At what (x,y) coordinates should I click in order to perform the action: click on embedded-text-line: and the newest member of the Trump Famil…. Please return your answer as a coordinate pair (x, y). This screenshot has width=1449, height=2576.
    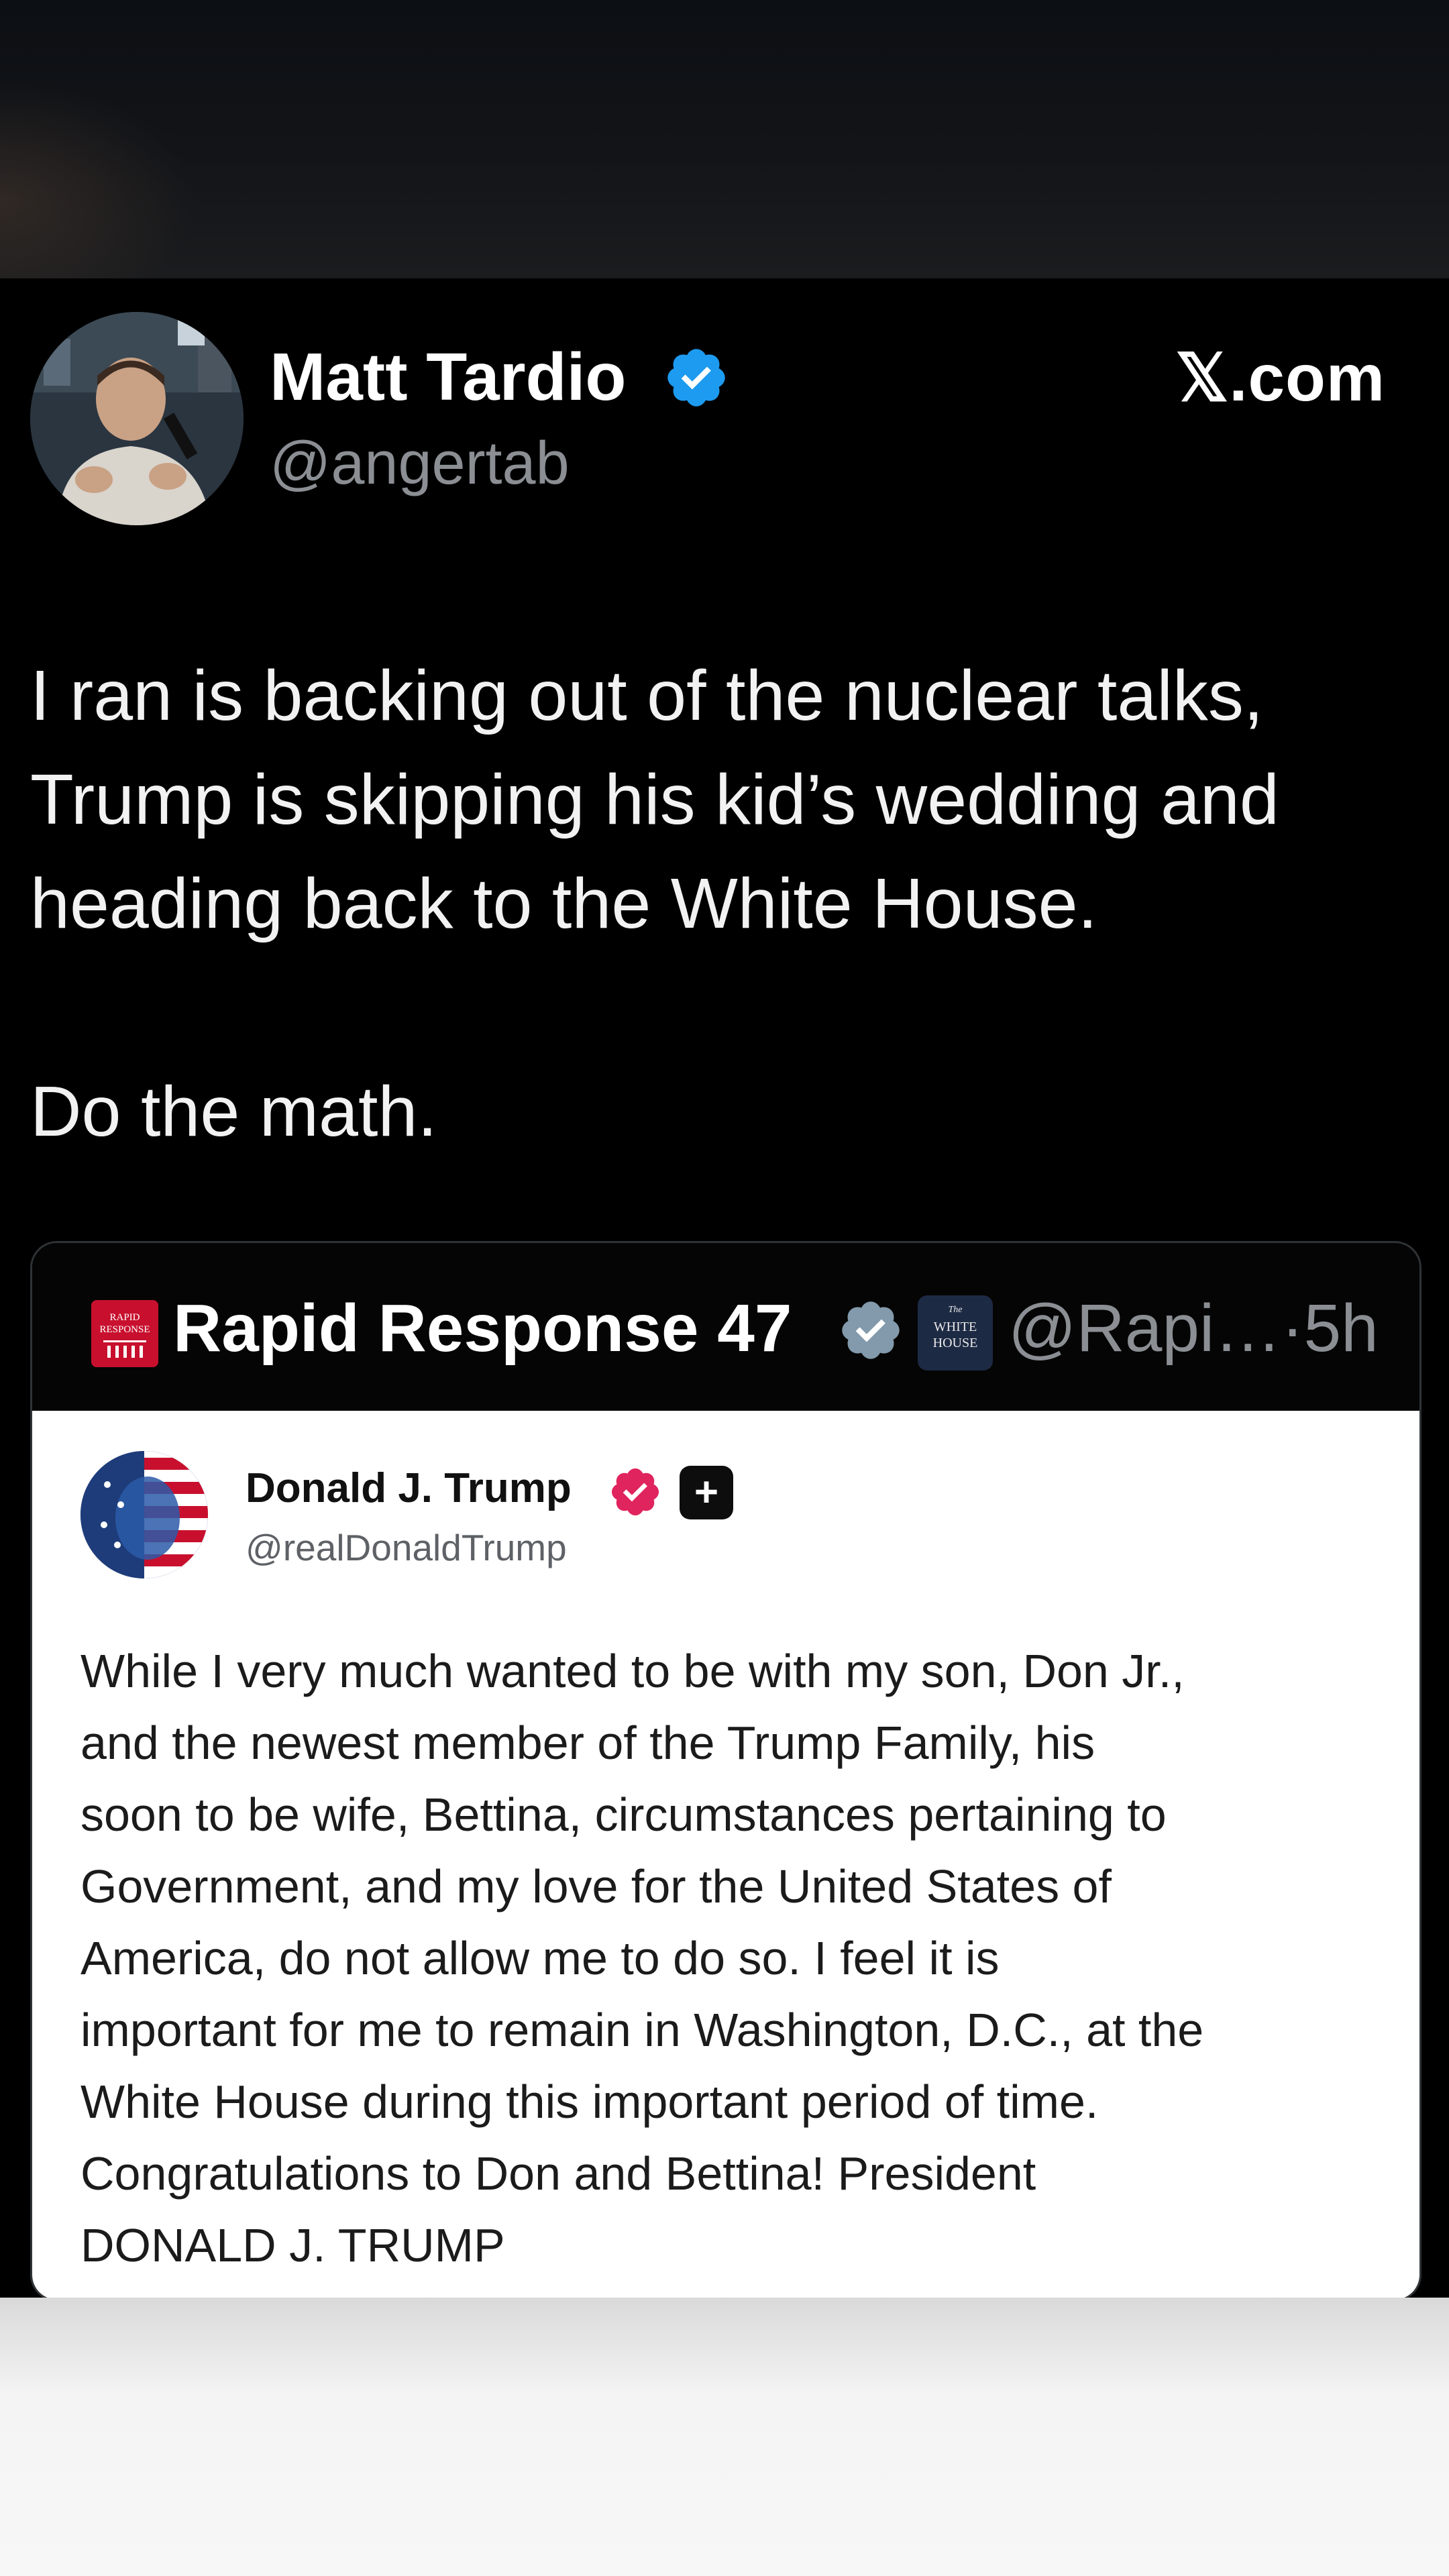
    Looking at the image, I should click on (587, 1743).